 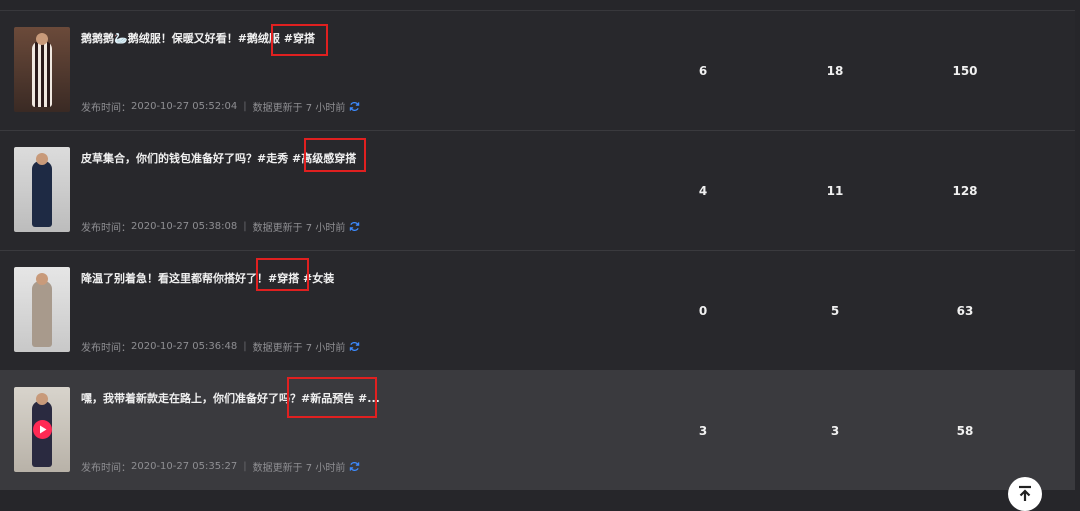 I want to click on publish-time: 2020-10-27 05:52:04, so click(x=184, y=106).